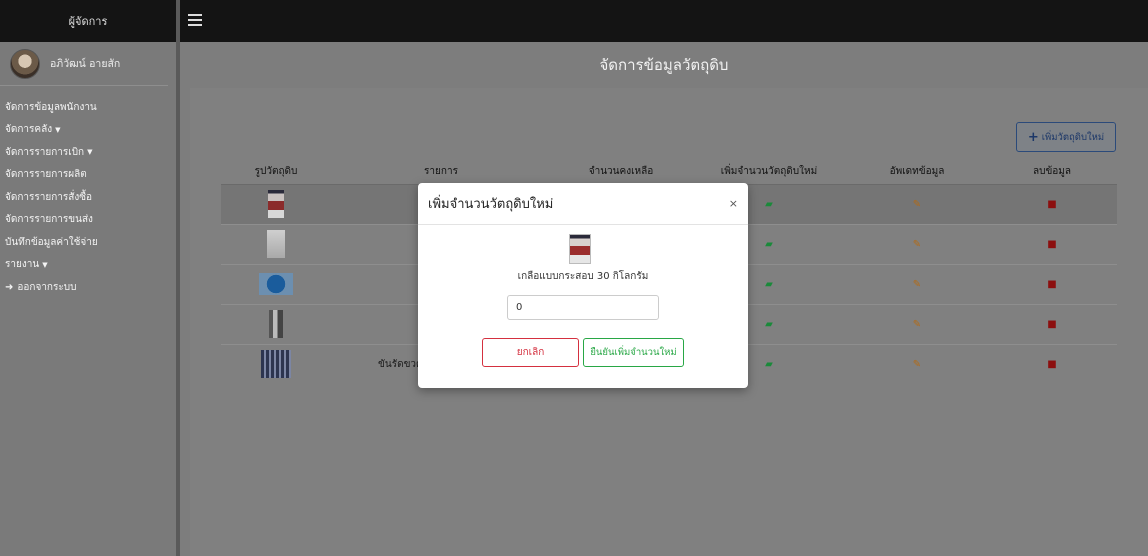  I want to click on material-image, so click(580, 249).